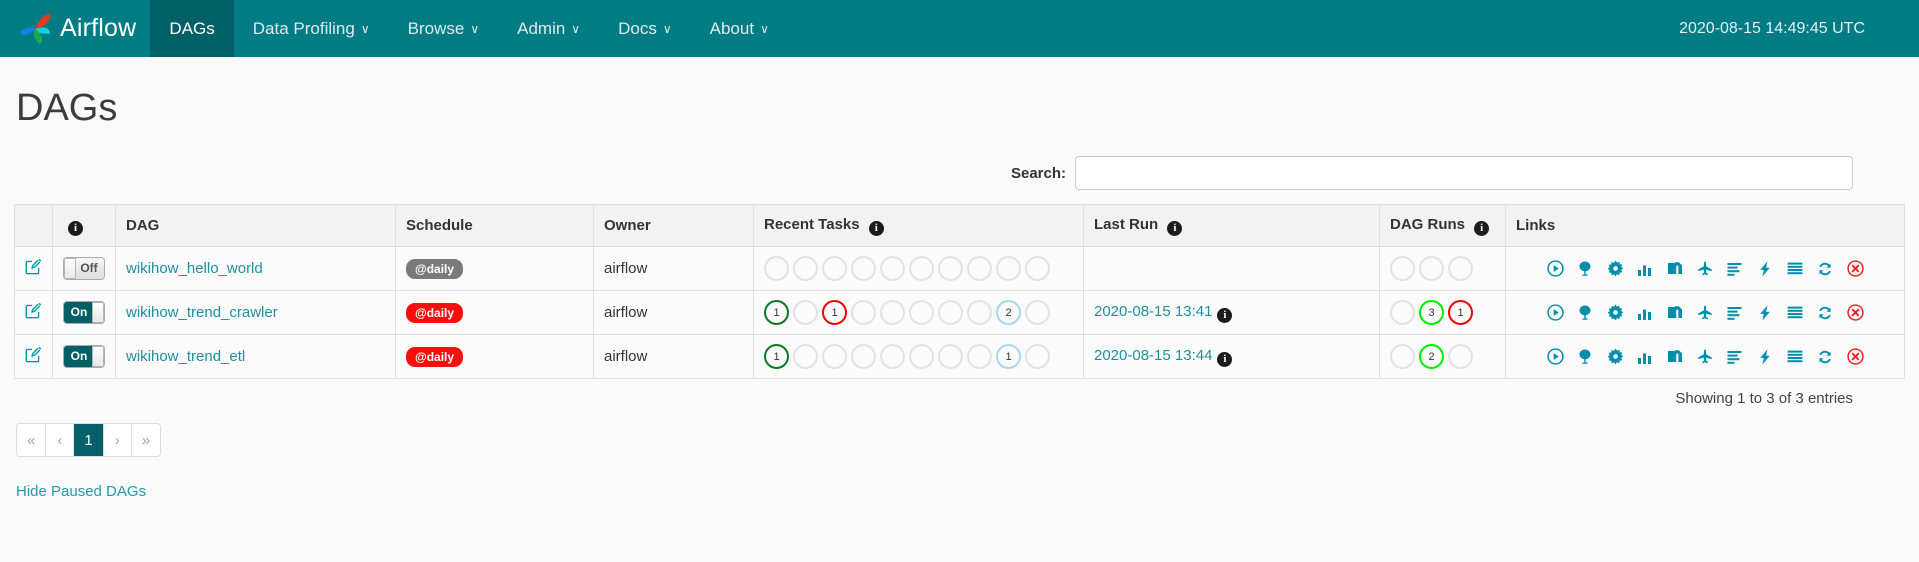 The height and width of the screenshot is (562, 1919). What do you see at coordinates (60, 440) in the screenshot?
I see `pagination-button-1: ‹` at bounding box center [60, 440].